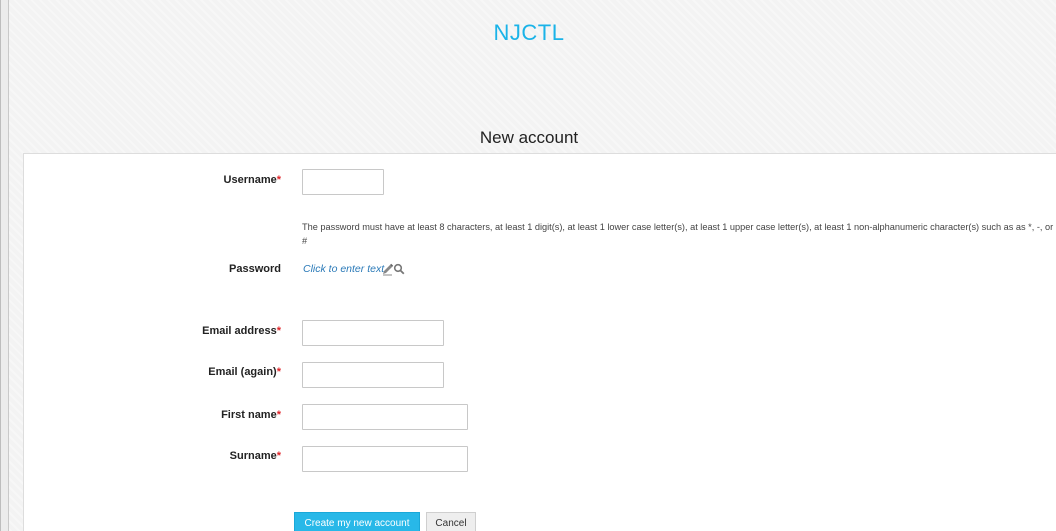  What do you see at coordinates (343, 269) in the screenshot?
I see `click-to-enter-text-link: Click to enter text` at bounding box center [343, 269].